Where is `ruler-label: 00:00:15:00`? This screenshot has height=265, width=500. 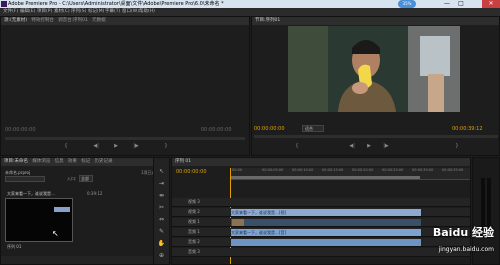 ruler-label: 00:00:15:00 is located at coordinates (333, 170).